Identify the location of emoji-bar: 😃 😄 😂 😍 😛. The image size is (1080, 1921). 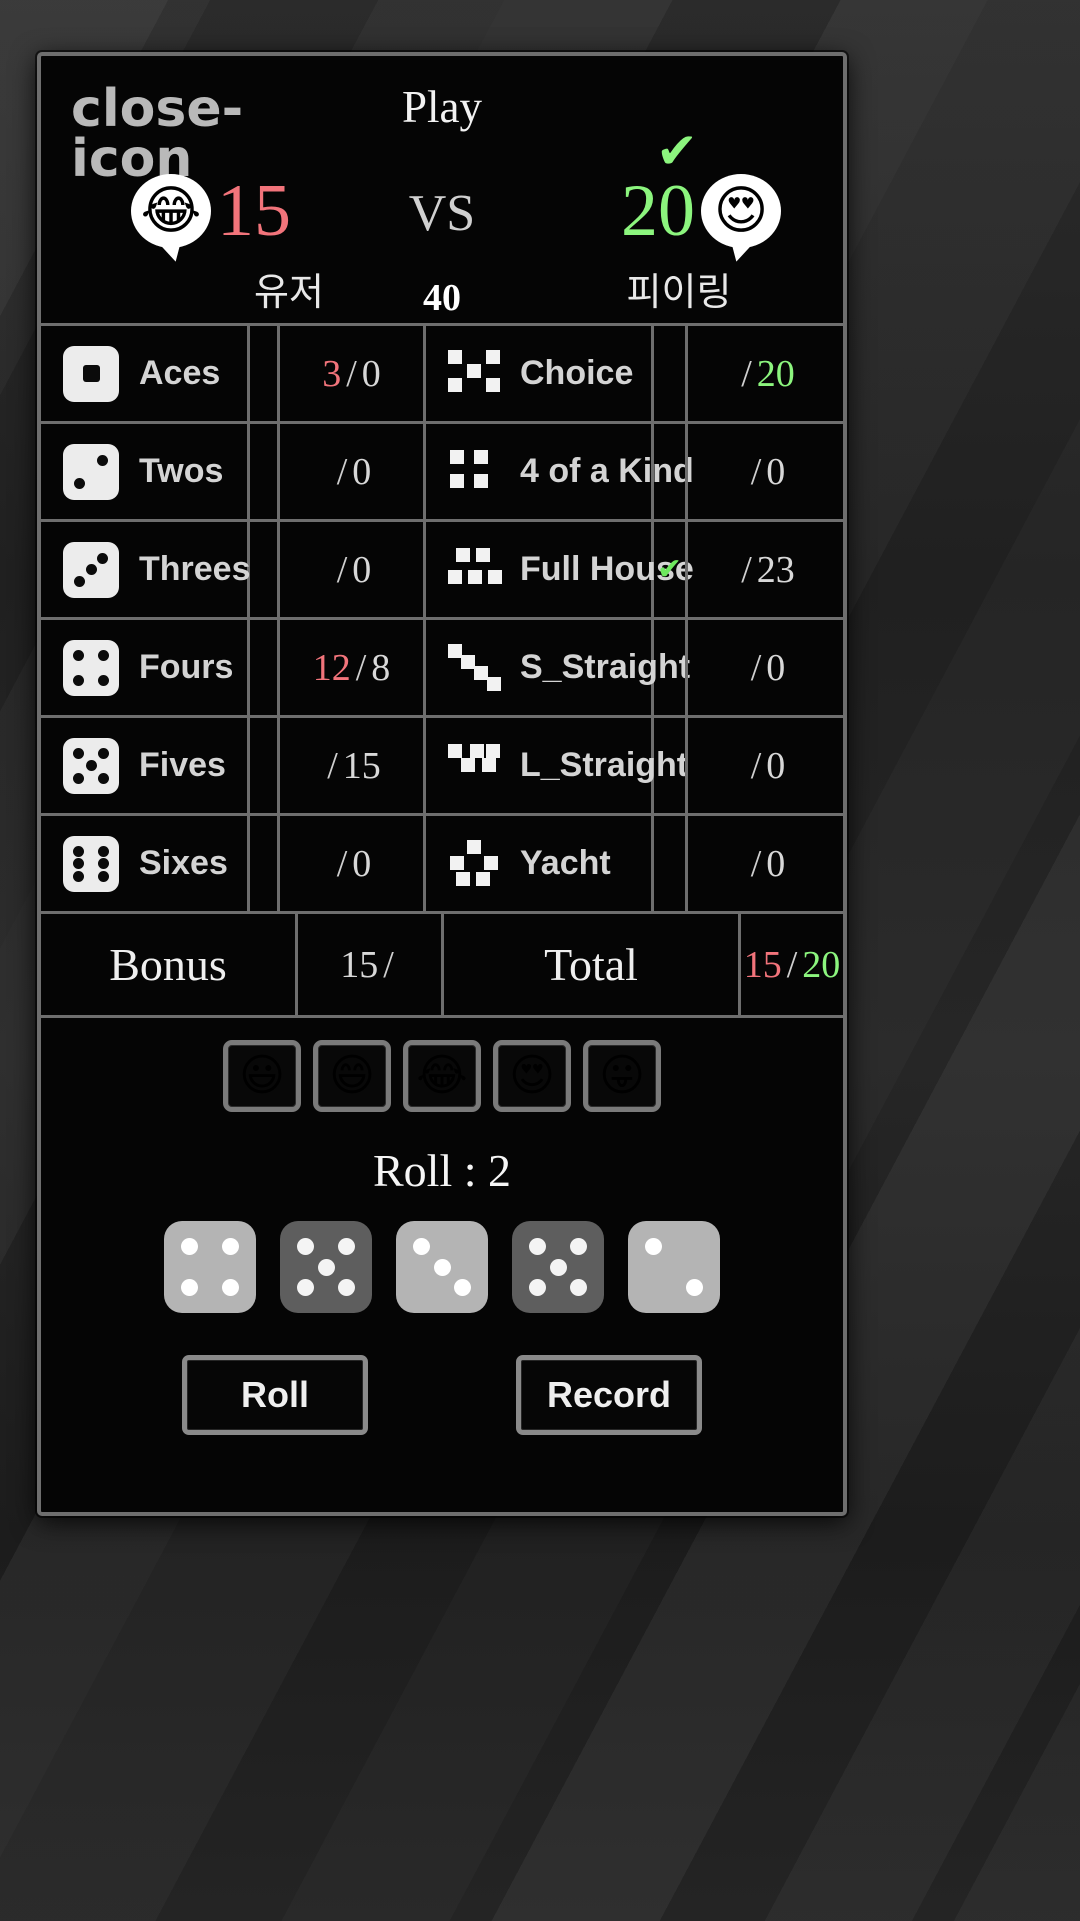
(442, 1076).